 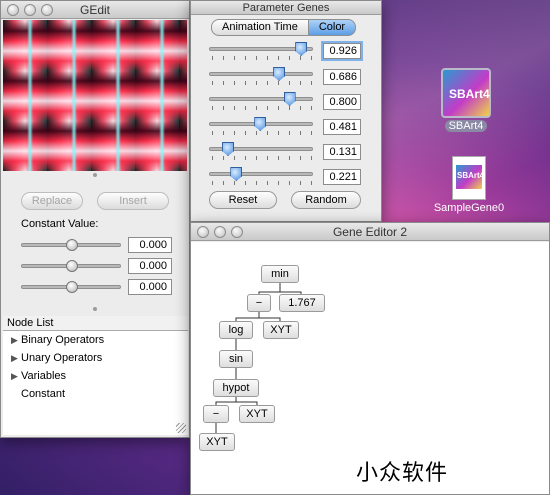 What do you see at coordinates (302, 303) in the screenshot?
I see `gene-node: 1.767` at bounding box center [302, 303].